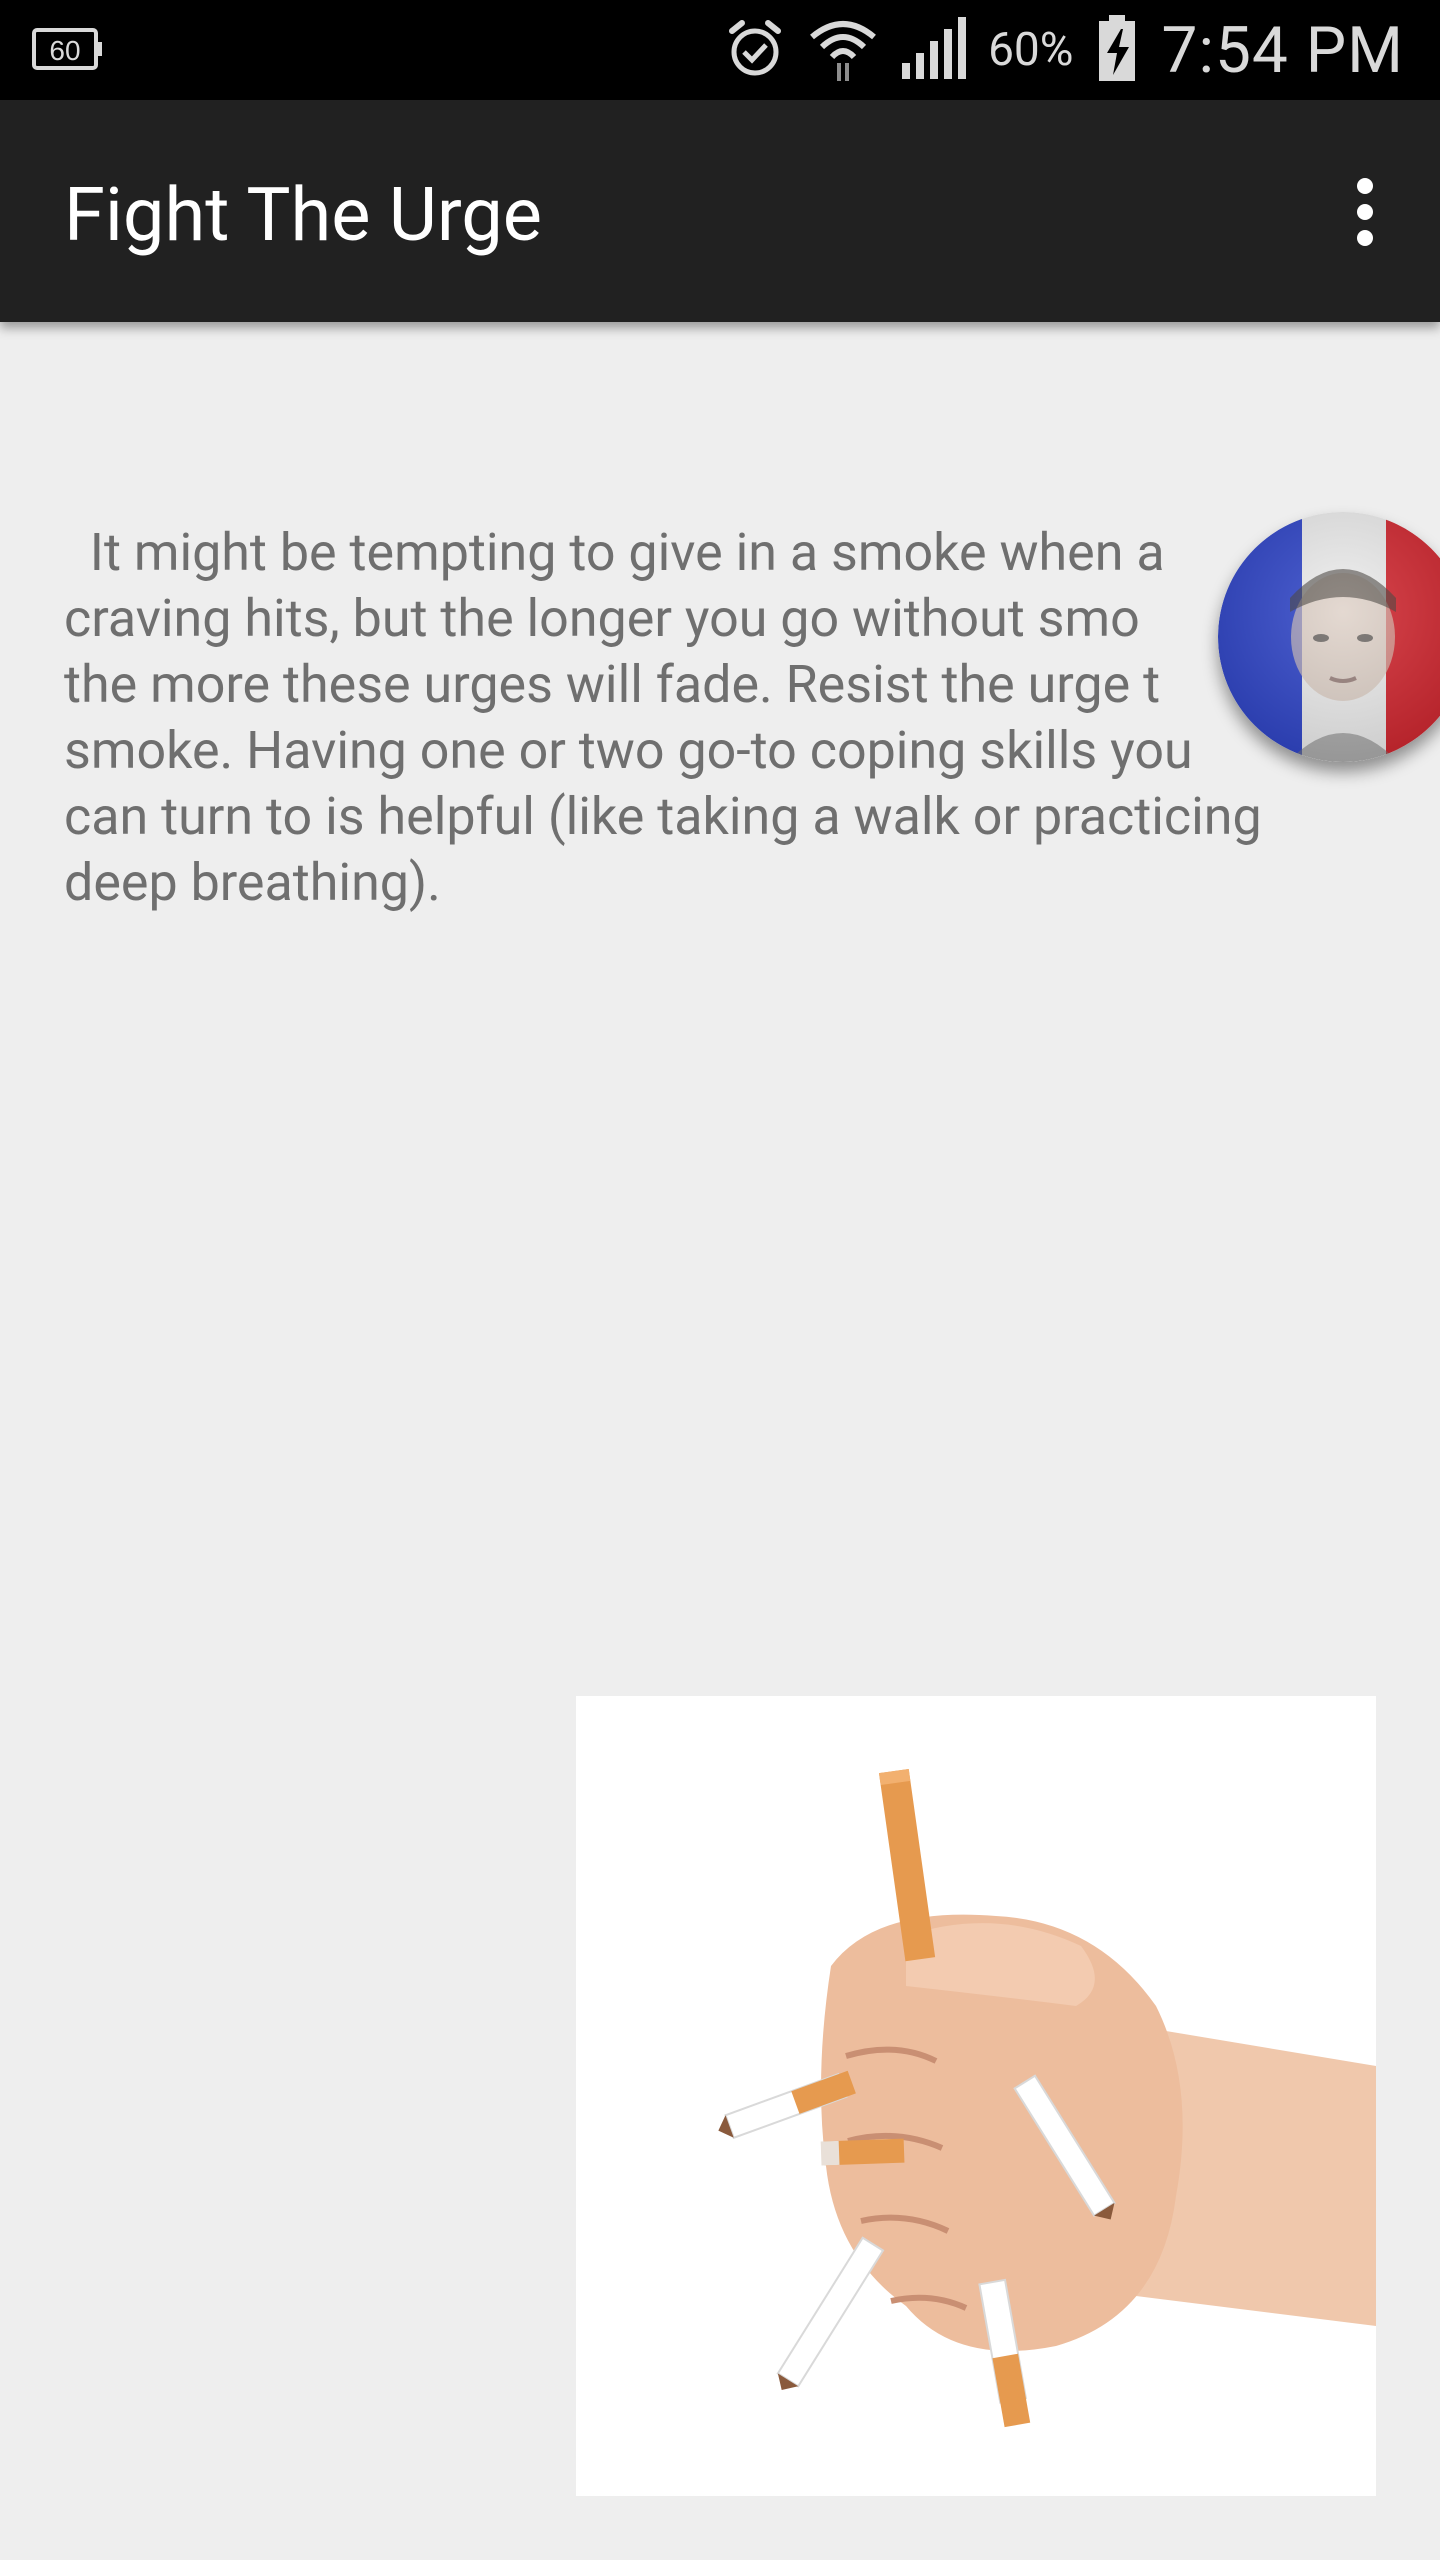  Describe the element at coordinates (755, 50) in the screenshot. I see `alarm-icon` at that location.